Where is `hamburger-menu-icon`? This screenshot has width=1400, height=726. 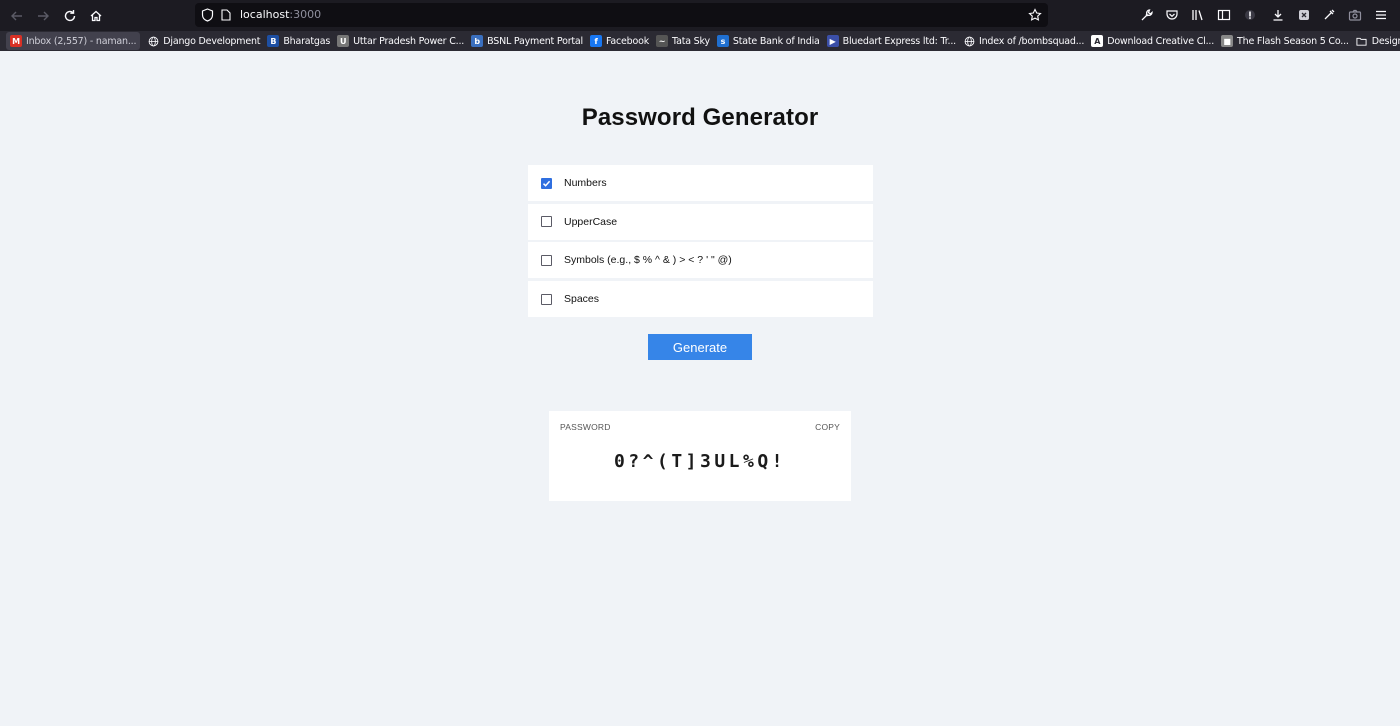
hamburger-menu-icon is located at coordinates (1381, 15).